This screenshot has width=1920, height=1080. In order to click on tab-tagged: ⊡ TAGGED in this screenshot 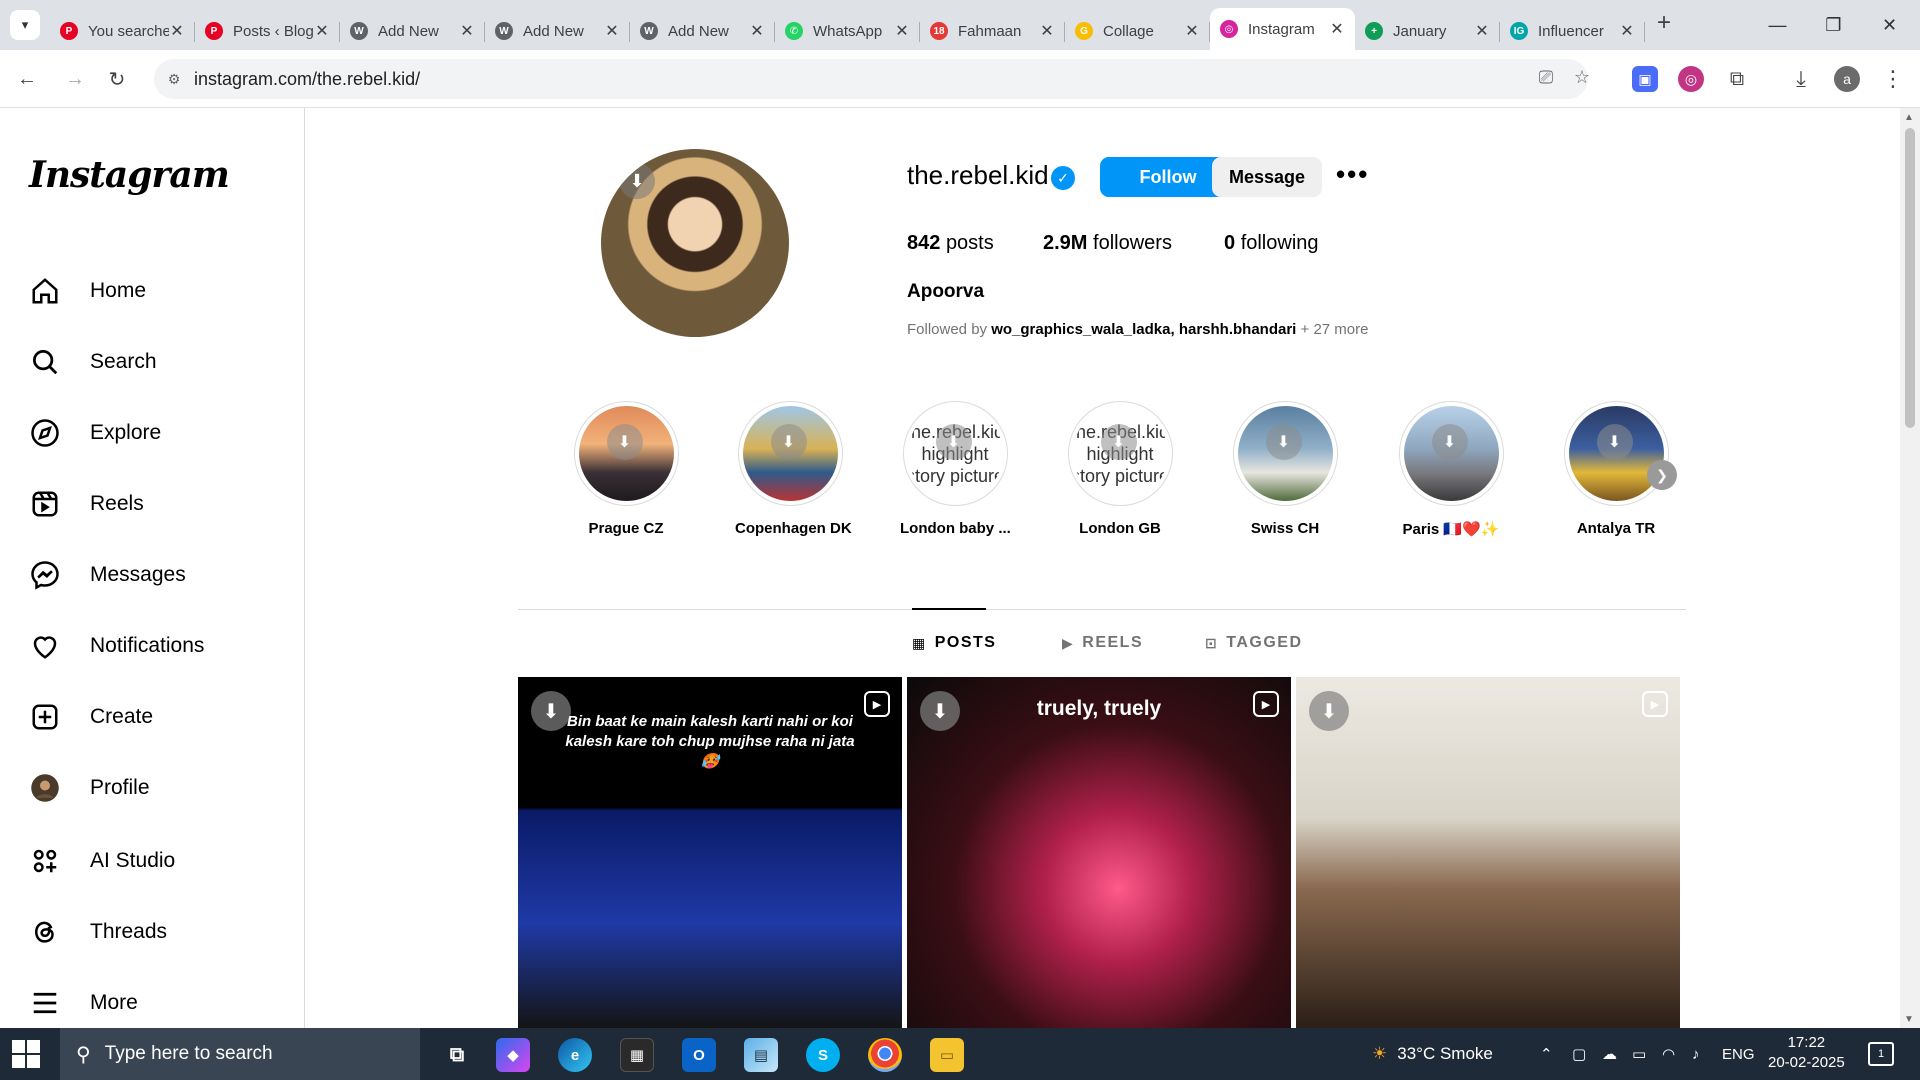, I will do `click(1254, 643)`.